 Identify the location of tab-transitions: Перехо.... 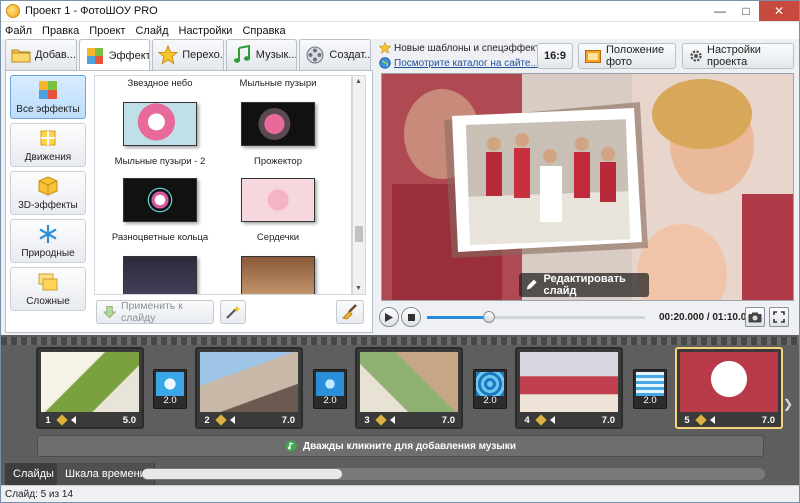
(188, 54).